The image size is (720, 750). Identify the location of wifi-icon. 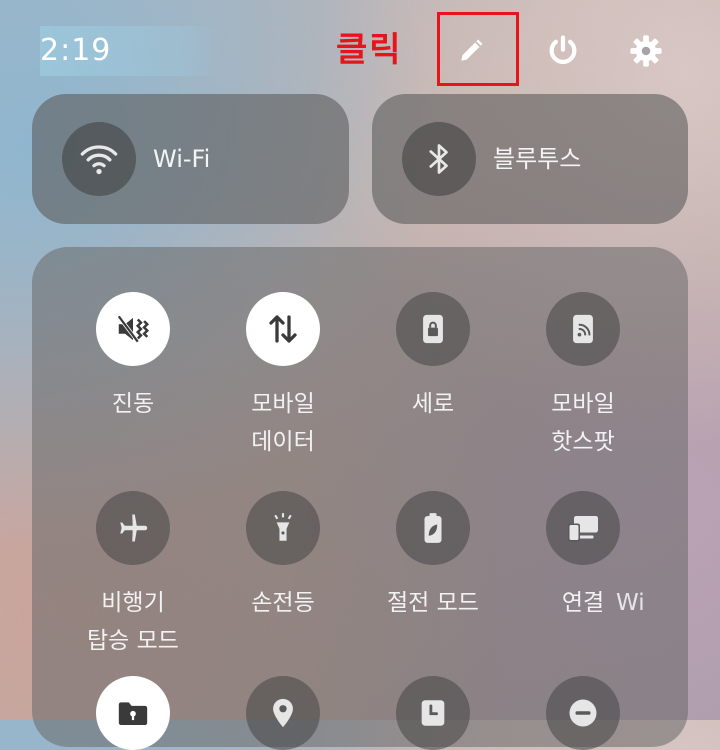
(99, 160).